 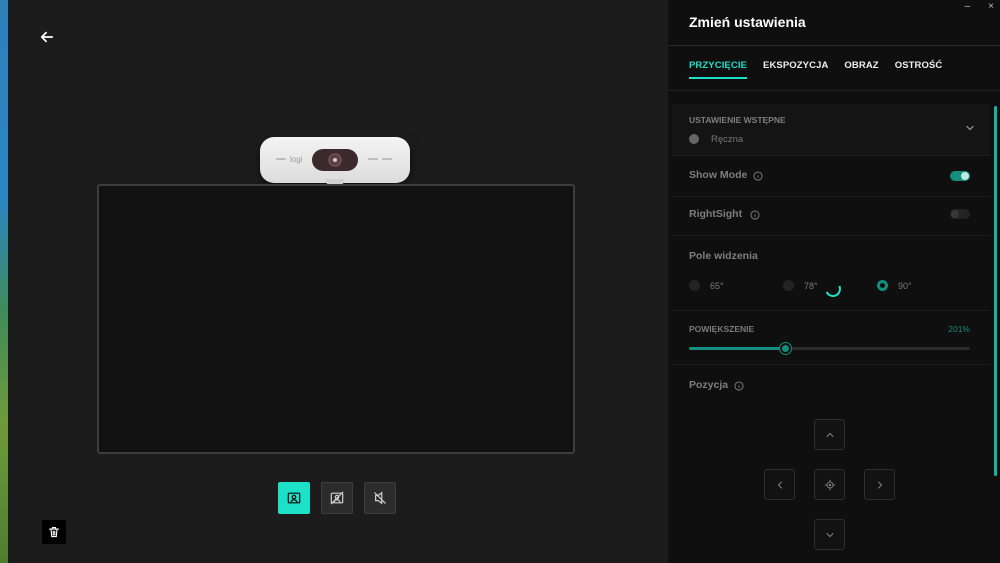 What do you see at coordinates (718, 69) in the screenshot?
I see `tab-crop: PRZYCIĘCIE` at bounding box center [718, 69].